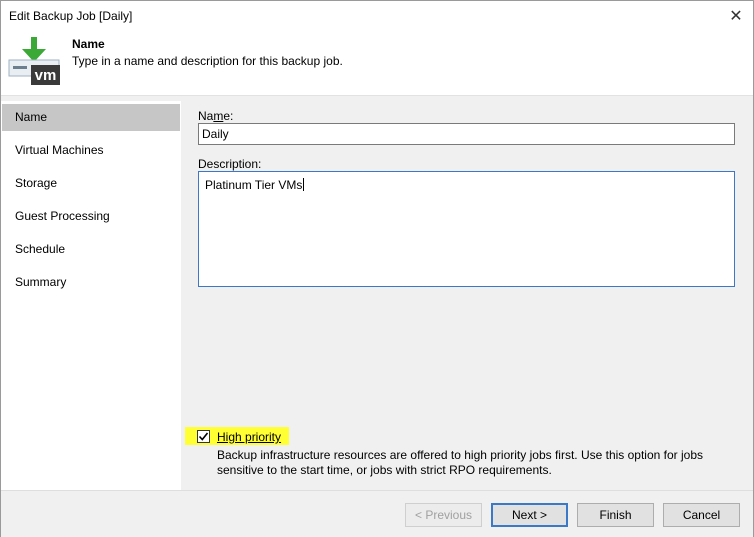  I want to click on cancel-button: Cancel, so click(701, 515).